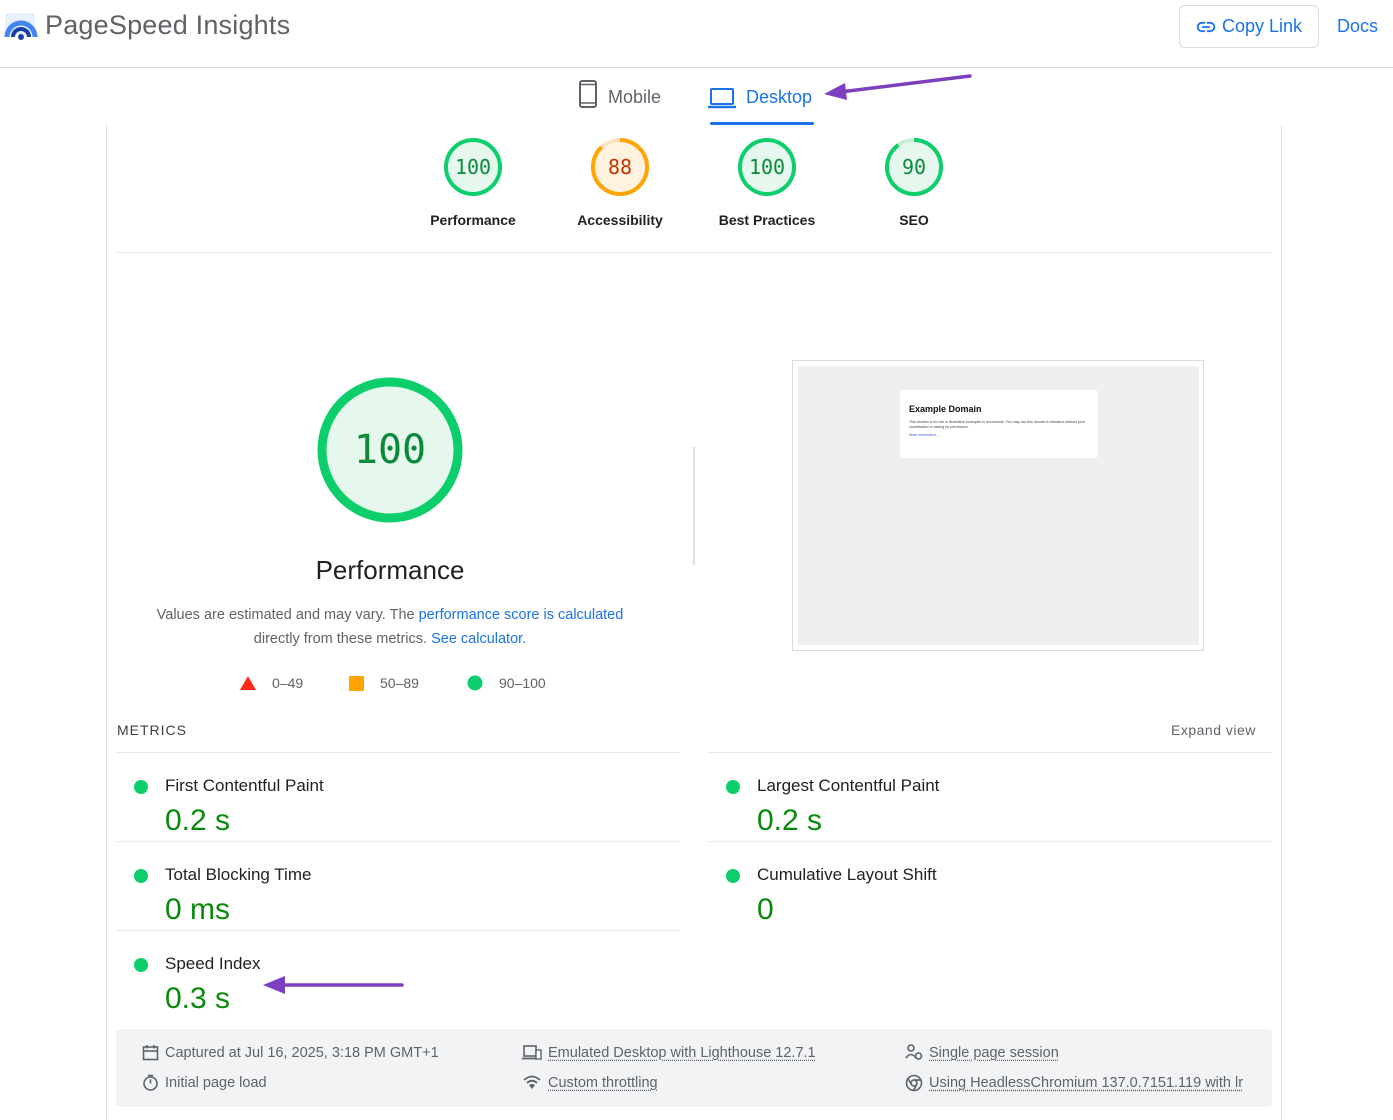 The image size is (1393, 1120). Describe the element at coordinates (914, 1052) in the screenshot. I see `person-session-icon` at that location.